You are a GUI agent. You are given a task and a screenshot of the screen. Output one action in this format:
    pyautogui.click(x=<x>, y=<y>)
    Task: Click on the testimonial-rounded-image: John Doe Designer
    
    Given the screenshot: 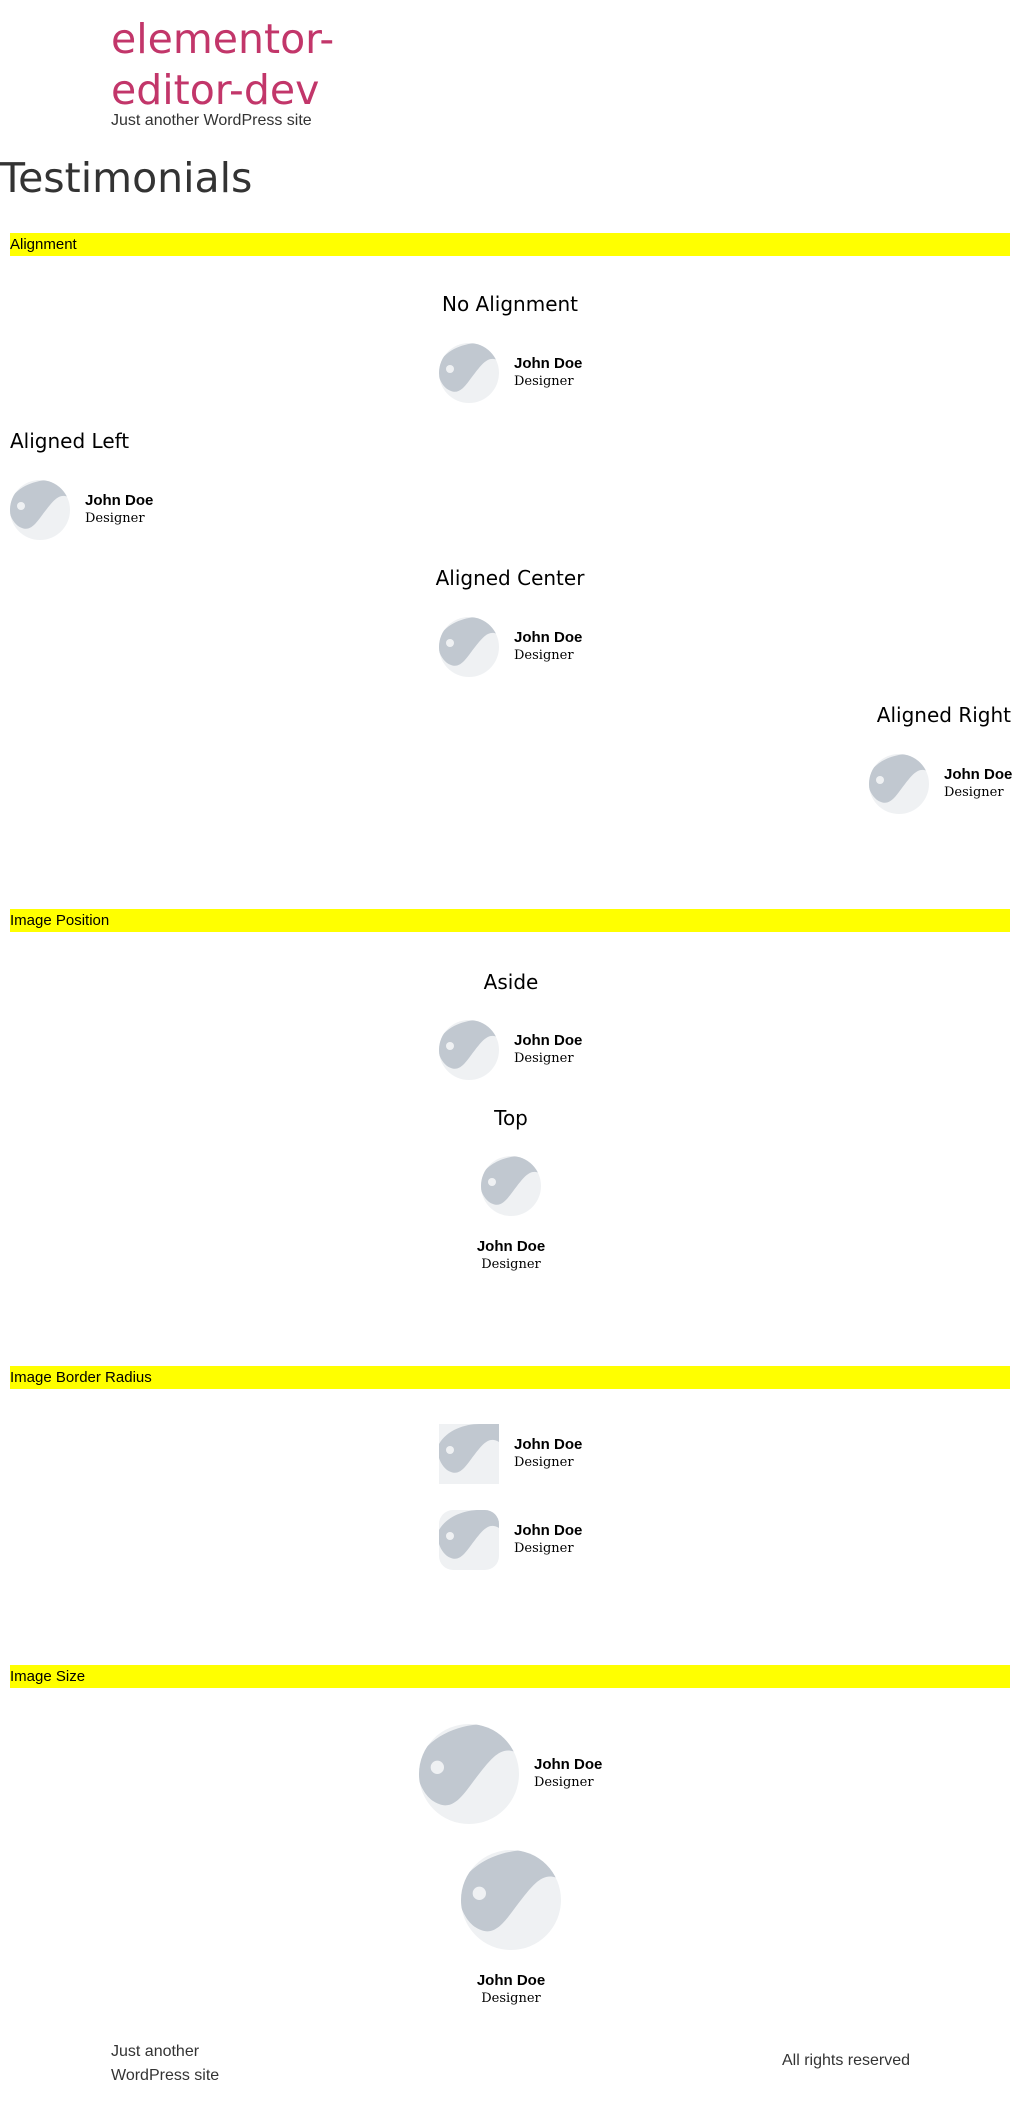 What is the action you would take?
    pyautogui.click(x=510, y=1540)
    